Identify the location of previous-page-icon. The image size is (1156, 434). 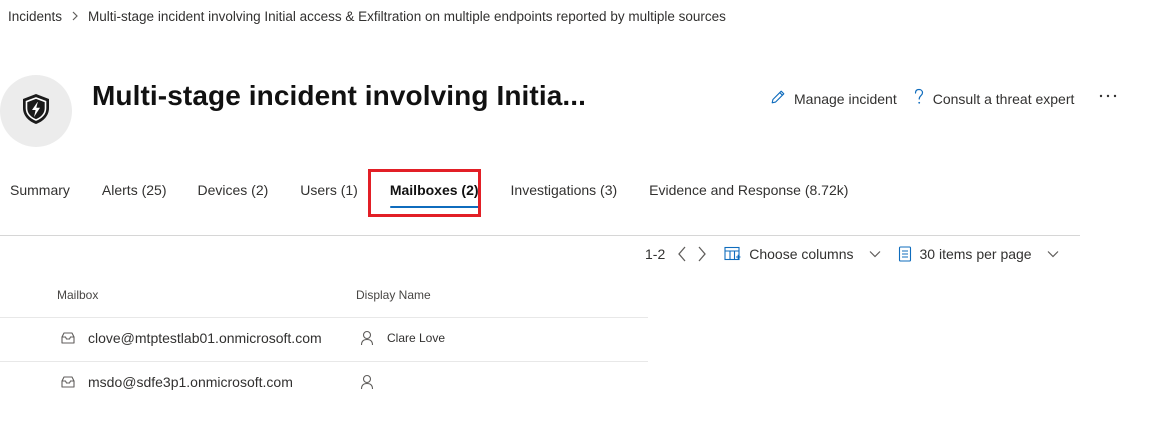
(682, 254).